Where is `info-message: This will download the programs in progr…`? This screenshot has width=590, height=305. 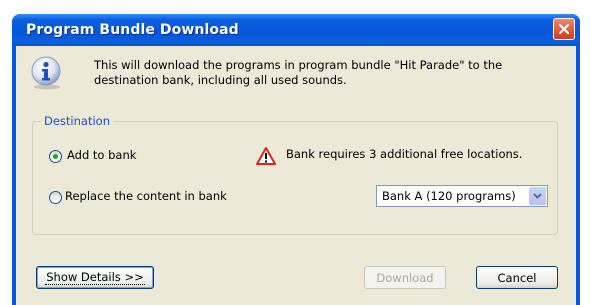 info-message: This will download the programs in progr… is located at coordinates (298, 72).